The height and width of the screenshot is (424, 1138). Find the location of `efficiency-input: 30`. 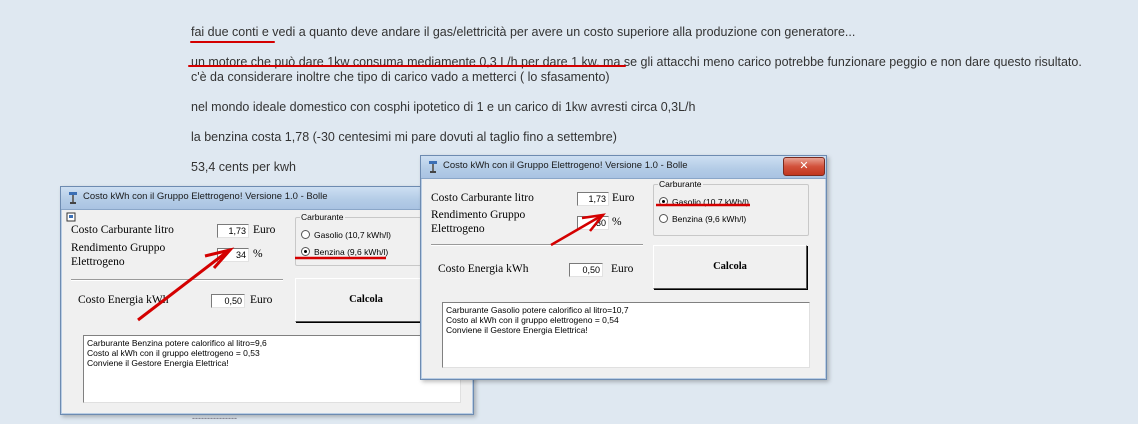

efficiency-input: 30 is located at coordinates (593, 223).